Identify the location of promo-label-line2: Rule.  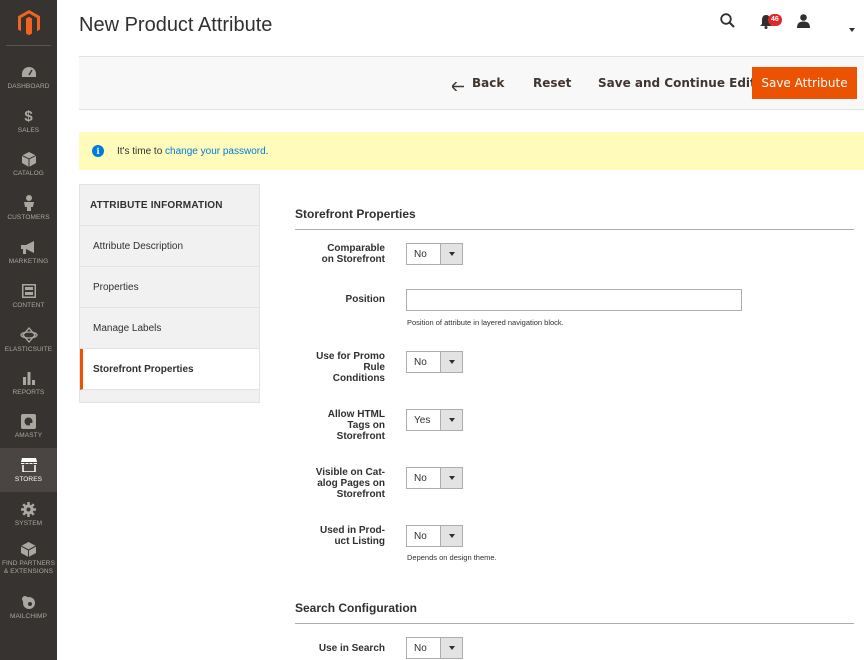
(374, 367).